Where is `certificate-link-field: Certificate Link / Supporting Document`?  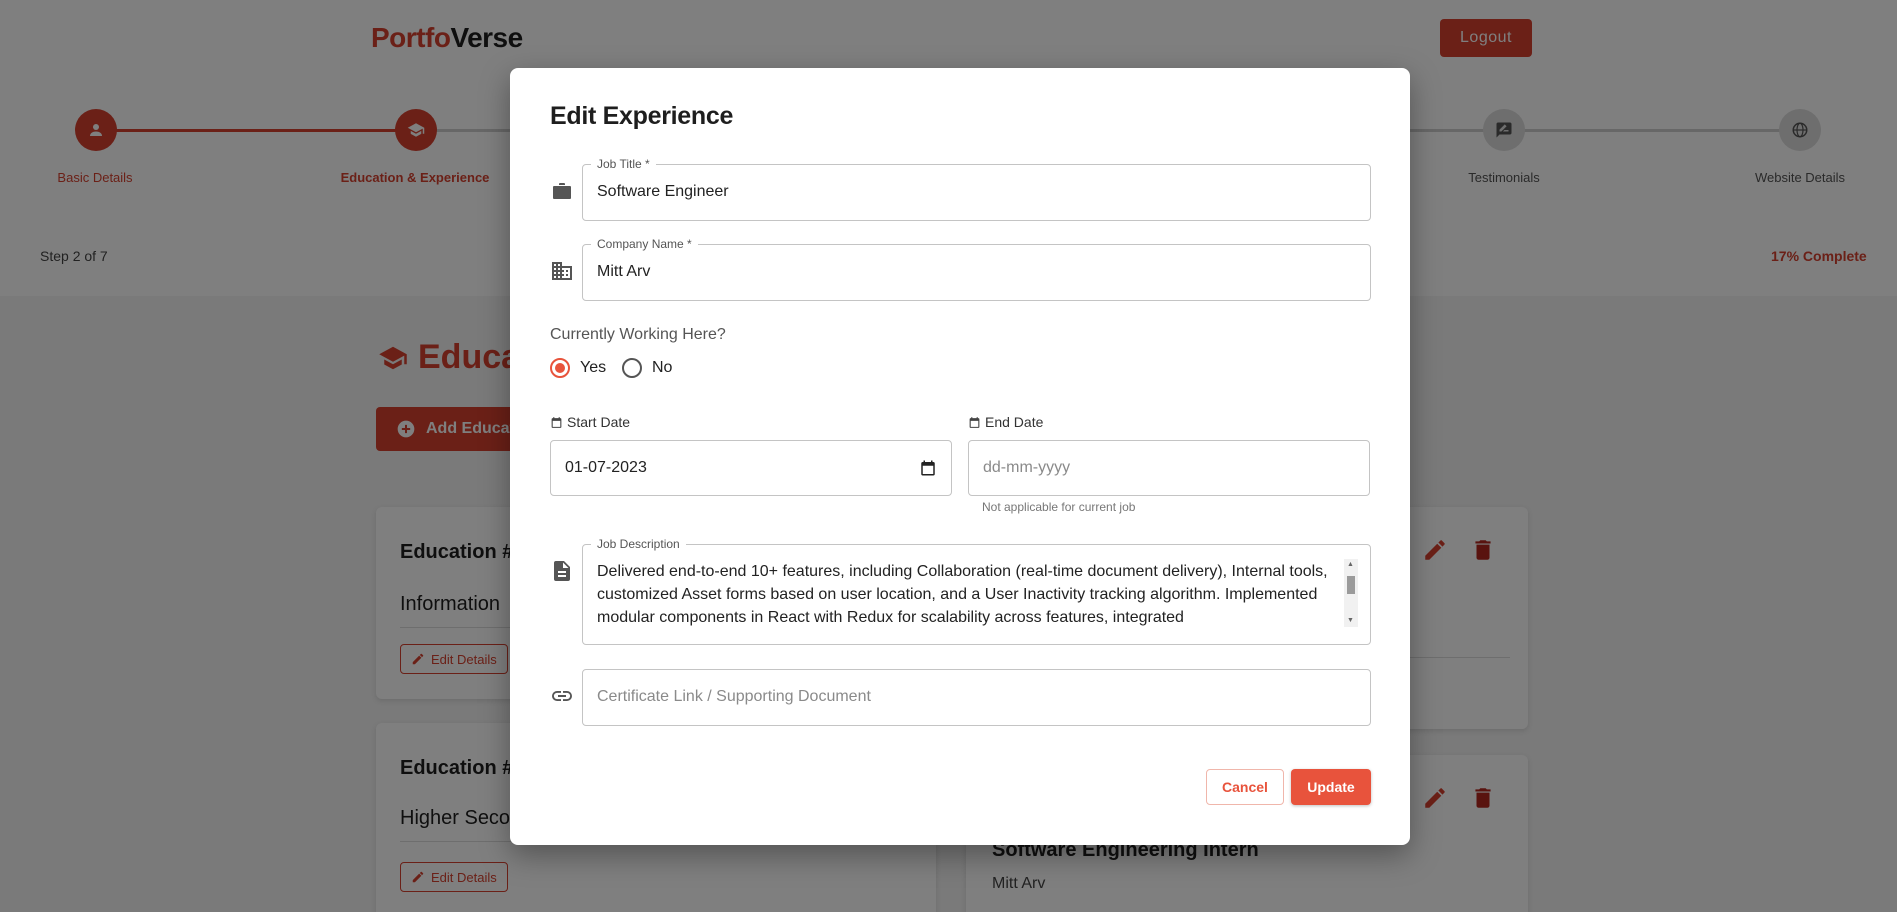
certificate-link-field: Certificate Link / Supporting Document is located at coordinates (976, 697).